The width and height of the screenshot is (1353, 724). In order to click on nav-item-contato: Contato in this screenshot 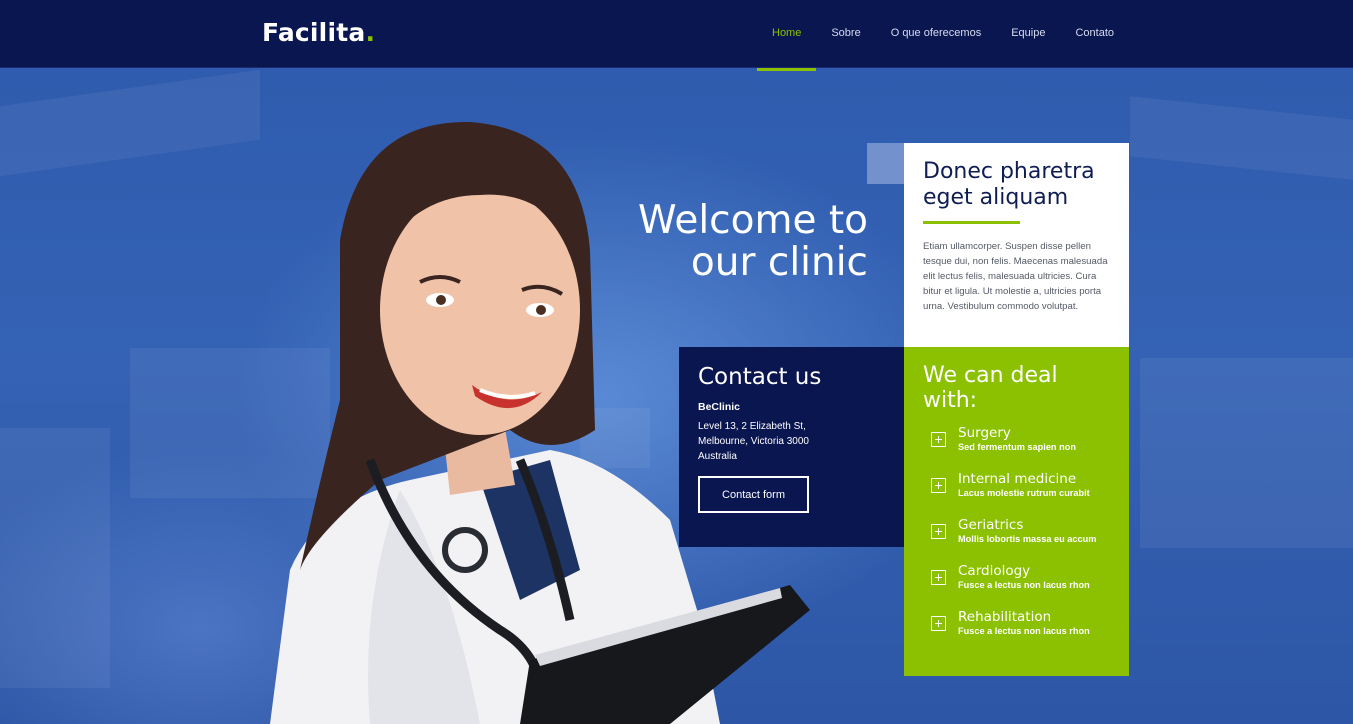, I will do `click(1094, 34)`.